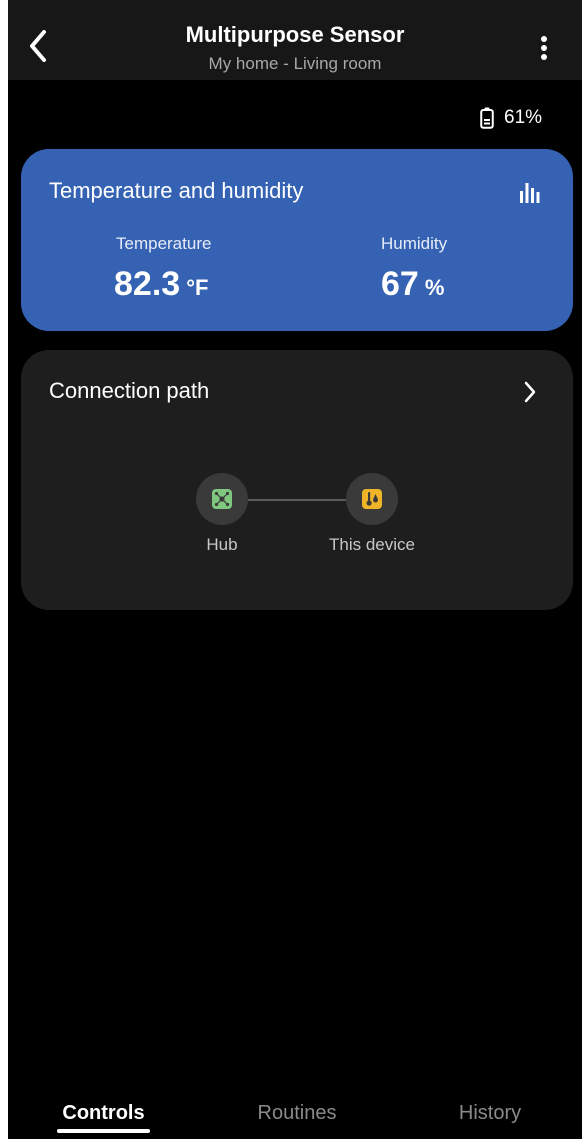 The image size is (582, 1139). I want to click on hub-label: Hub, so click(222, 544).